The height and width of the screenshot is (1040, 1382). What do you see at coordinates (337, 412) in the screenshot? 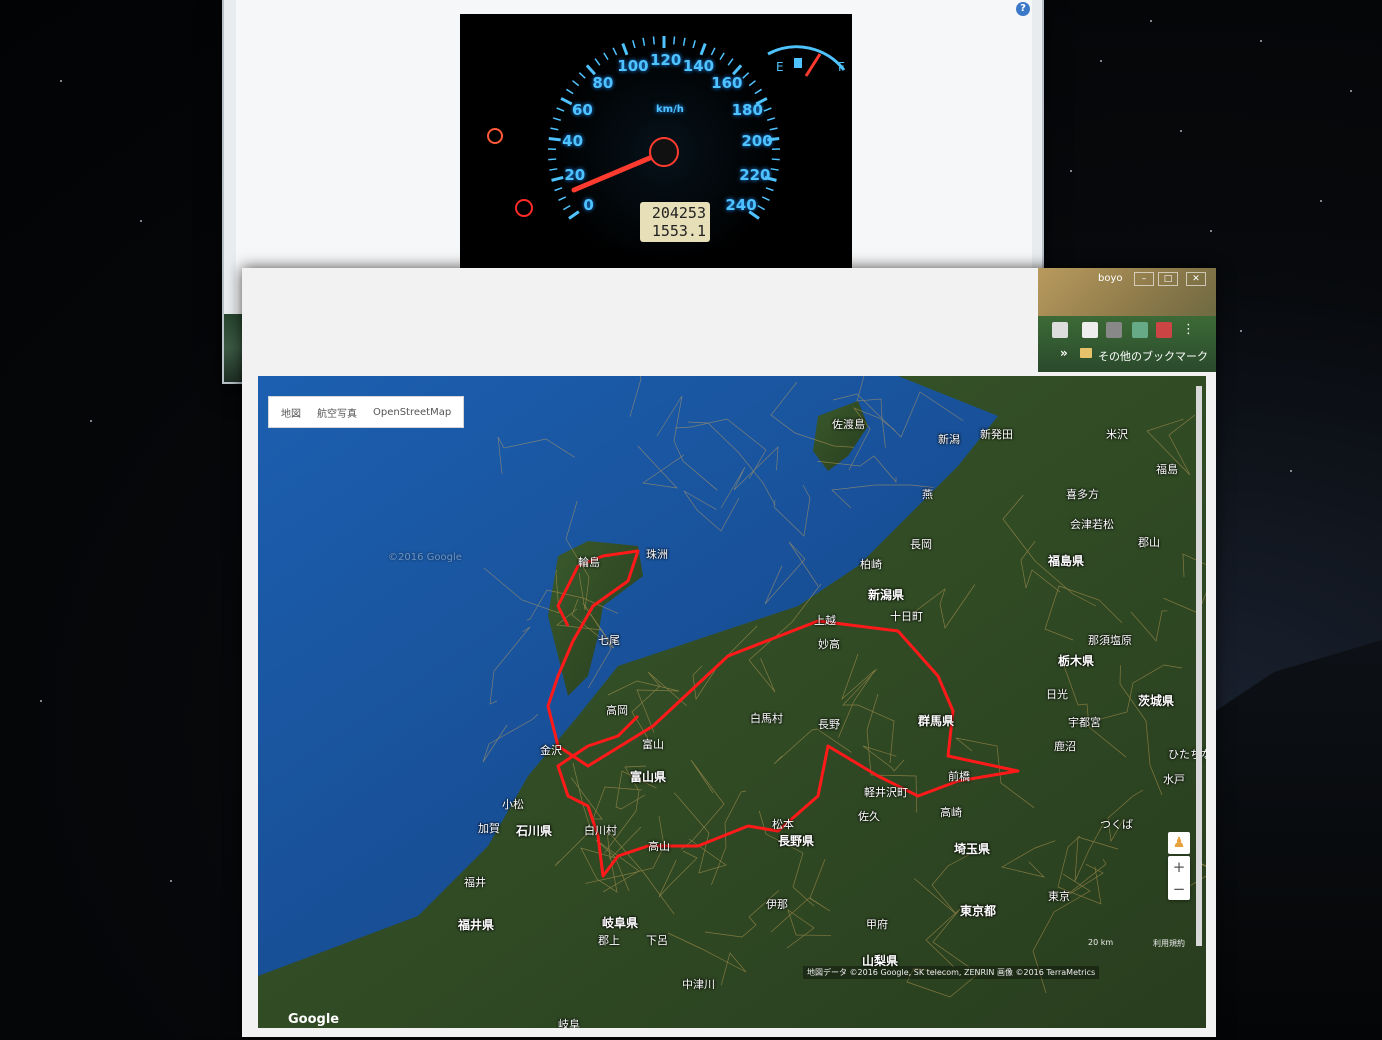
I see `map-type-satellite: 航空写真` at bounding box center [337, 412].